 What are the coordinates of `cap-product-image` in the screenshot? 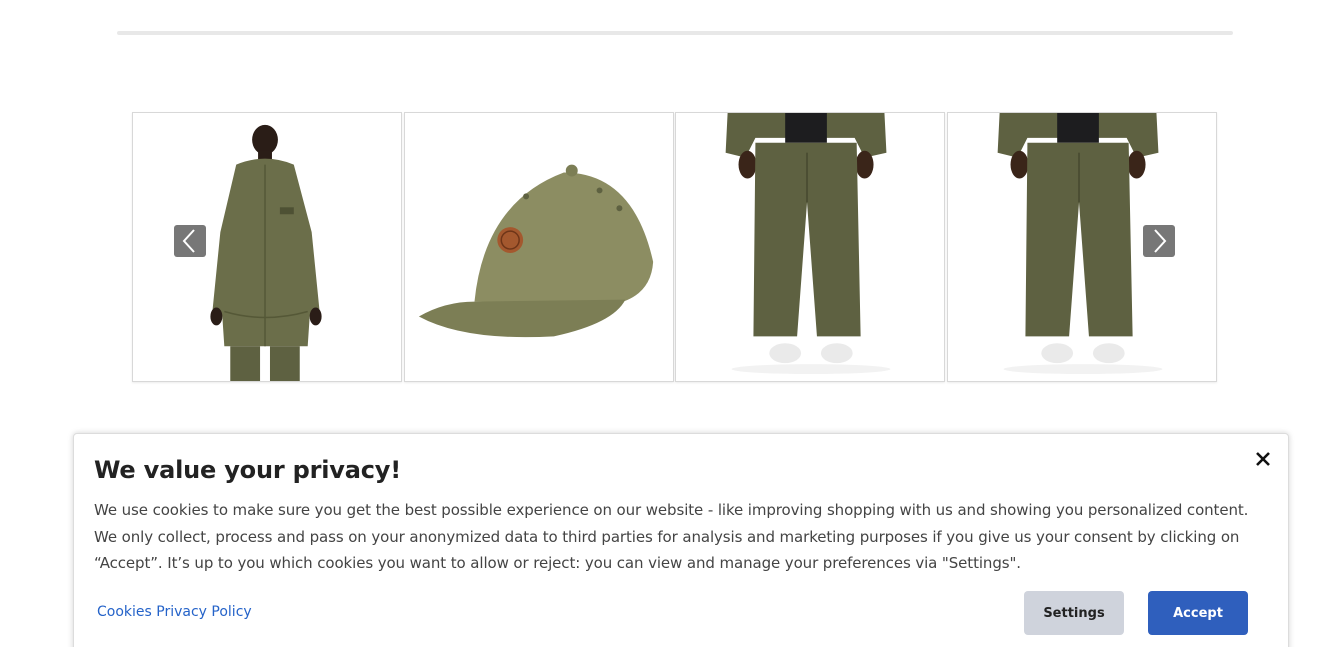 It's located at (539, 247).